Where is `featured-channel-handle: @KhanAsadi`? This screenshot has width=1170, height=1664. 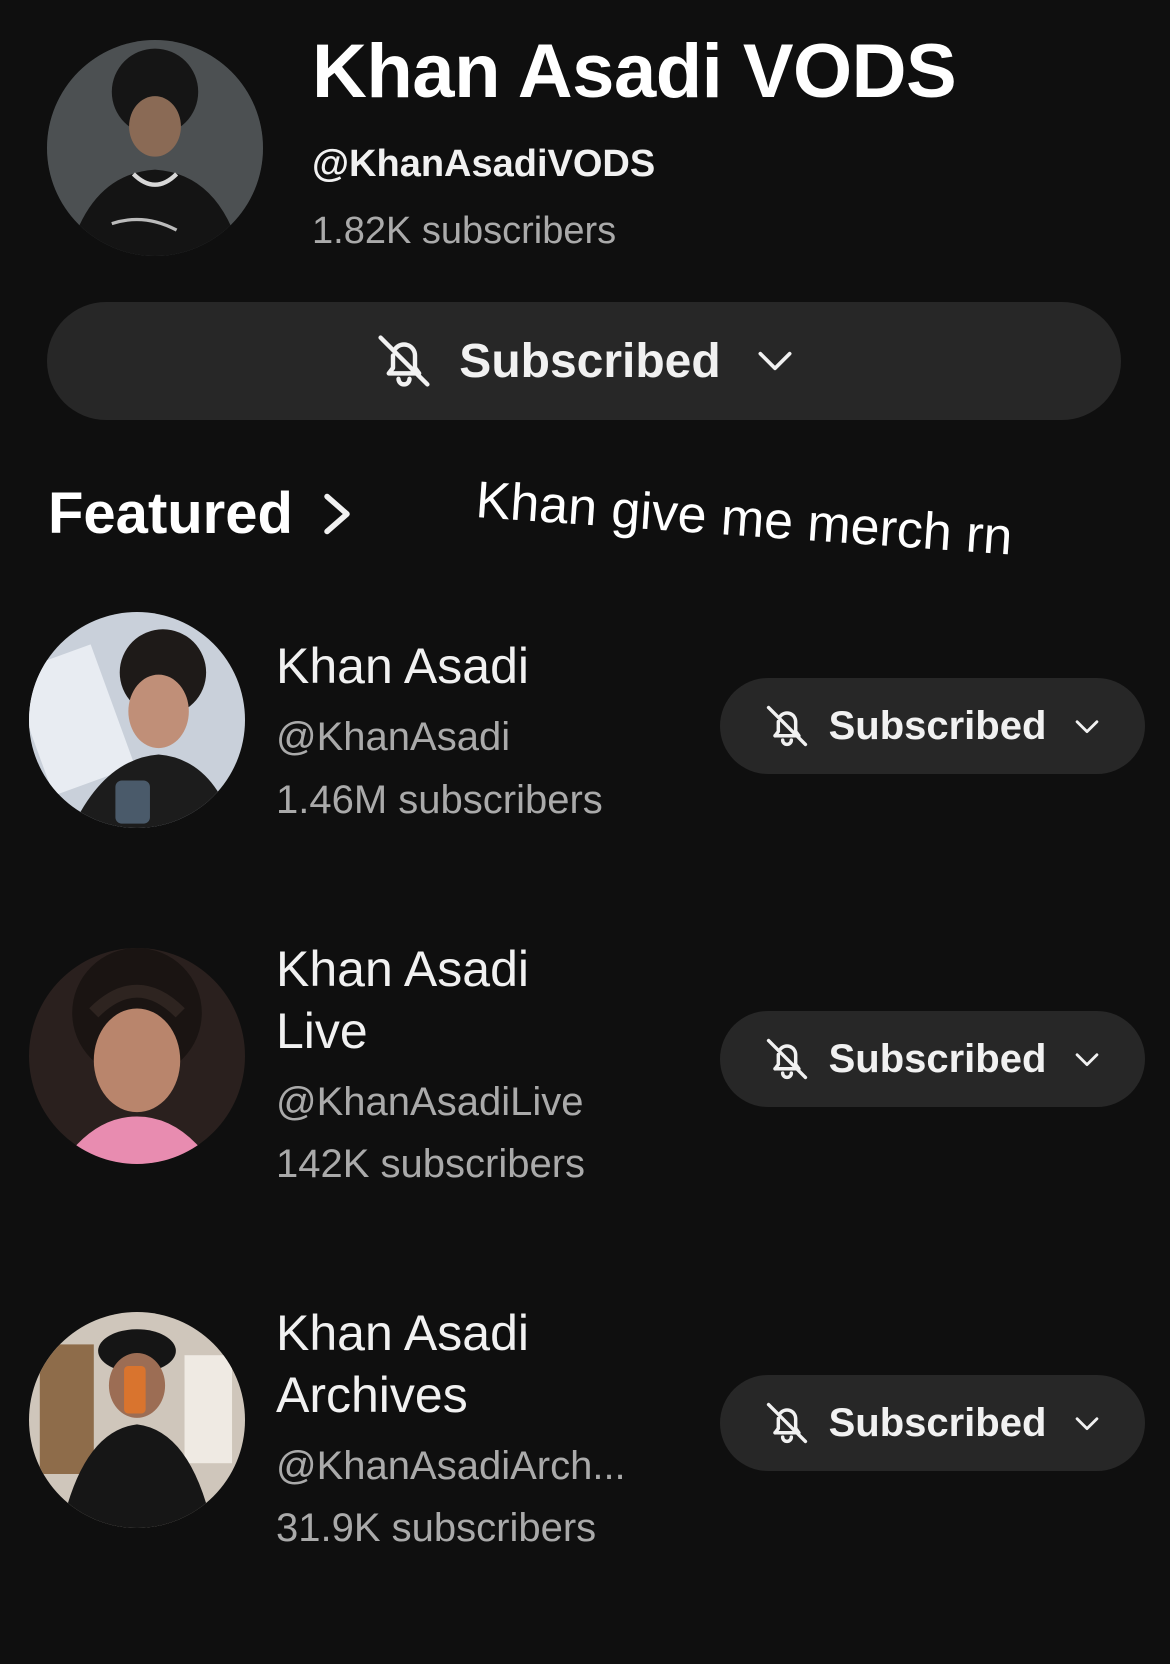 featured-channel-handle: @KhanAsadi is located at coordinates (393, 737).